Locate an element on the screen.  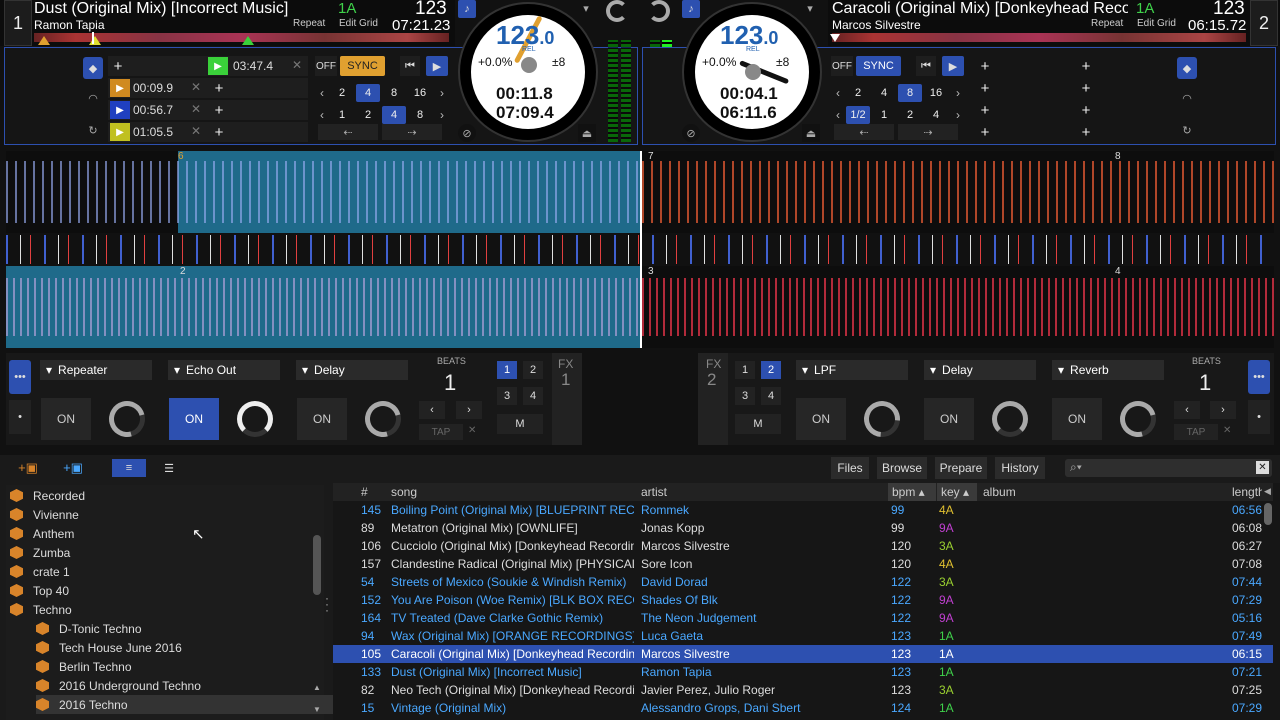
col-num: # is located at coordinates (364, 492).